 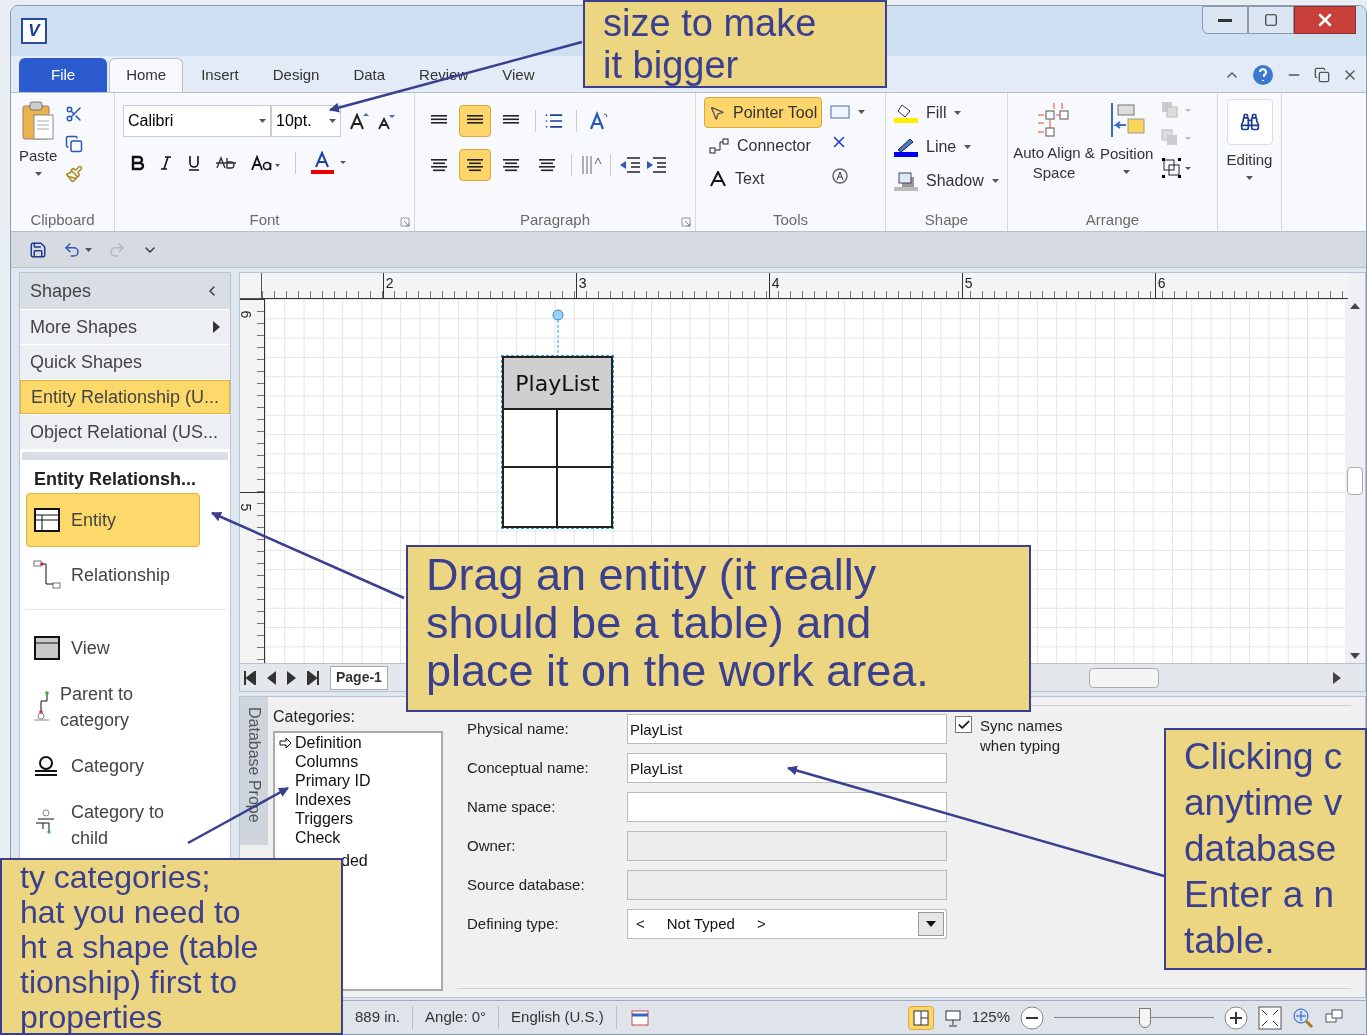 I want to click on vertical-align-button, so click(x=475, y=121).